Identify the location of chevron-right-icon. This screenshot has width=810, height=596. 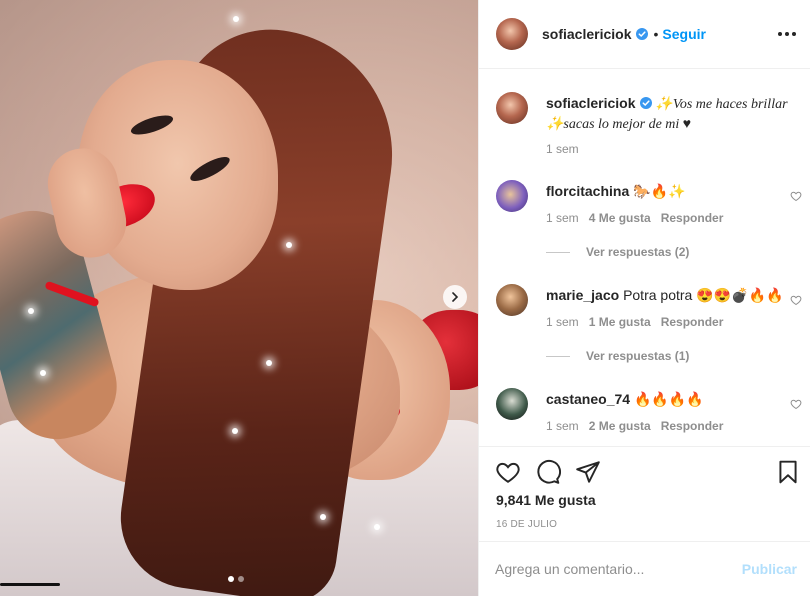
(455, 297).